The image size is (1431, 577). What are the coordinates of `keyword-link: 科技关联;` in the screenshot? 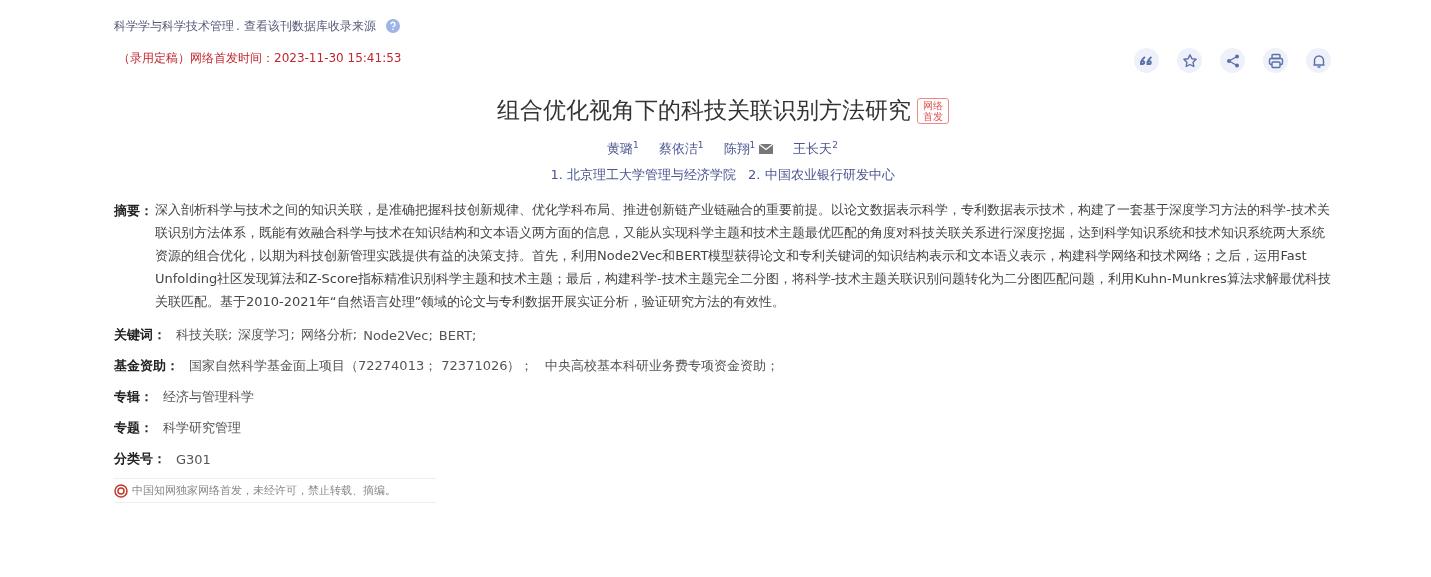 It's located at (204, 335).